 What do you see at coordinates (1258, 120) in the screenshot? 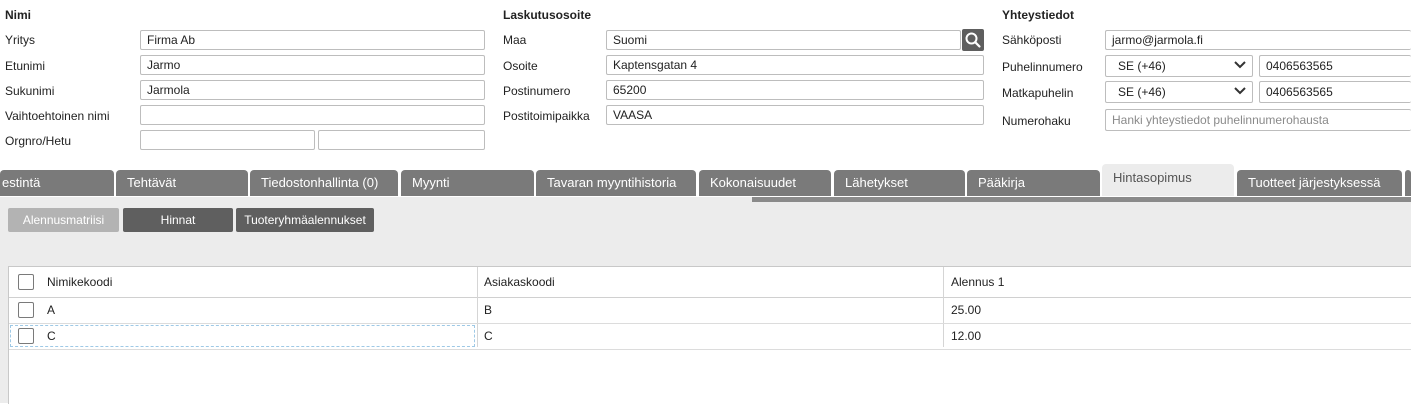
I see `phone-lookup-input: Hanki yhteystiedot puhelinnumerohausta` at bounding box center [1258, 120].